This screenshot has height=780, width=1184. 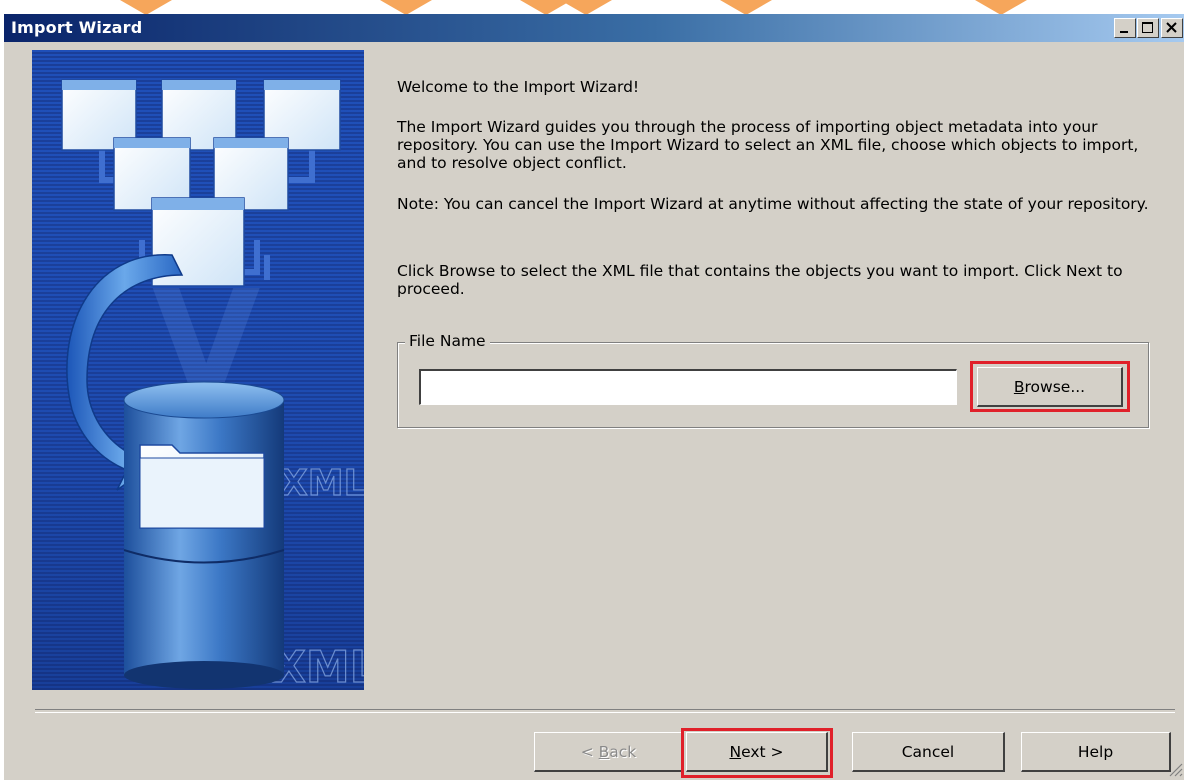 I want to click on resize-grip-icon, so click(x=1174, y=768).